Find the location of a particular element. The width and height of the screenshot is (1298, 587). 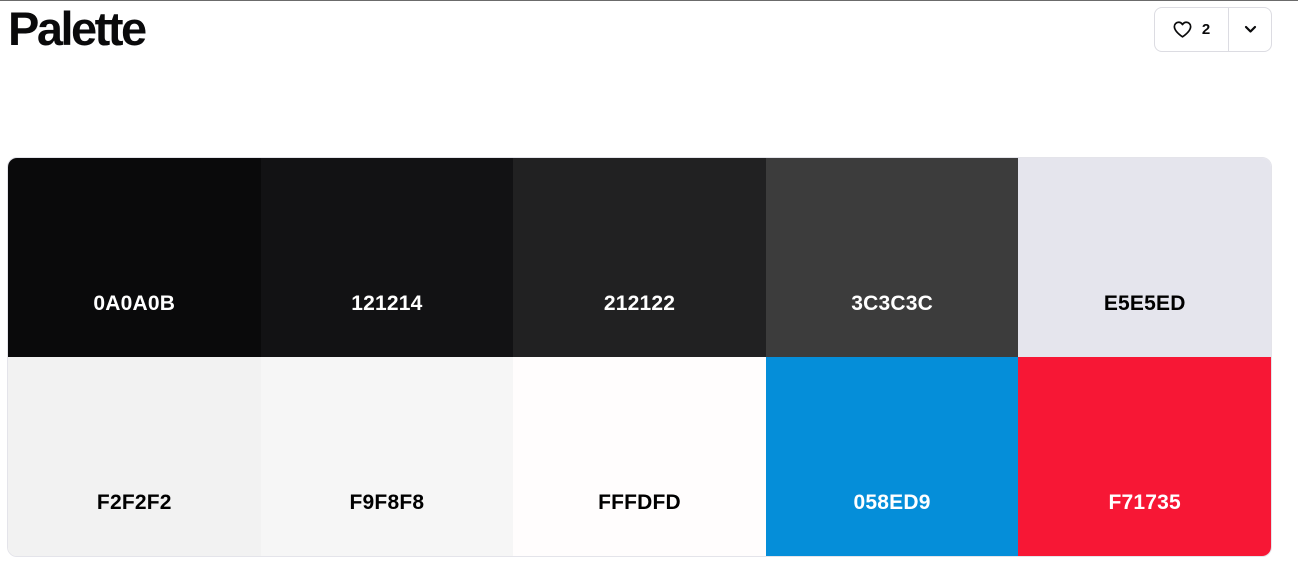

swatch-hex-label: FFFDFD is located at coordinates (639, 502).